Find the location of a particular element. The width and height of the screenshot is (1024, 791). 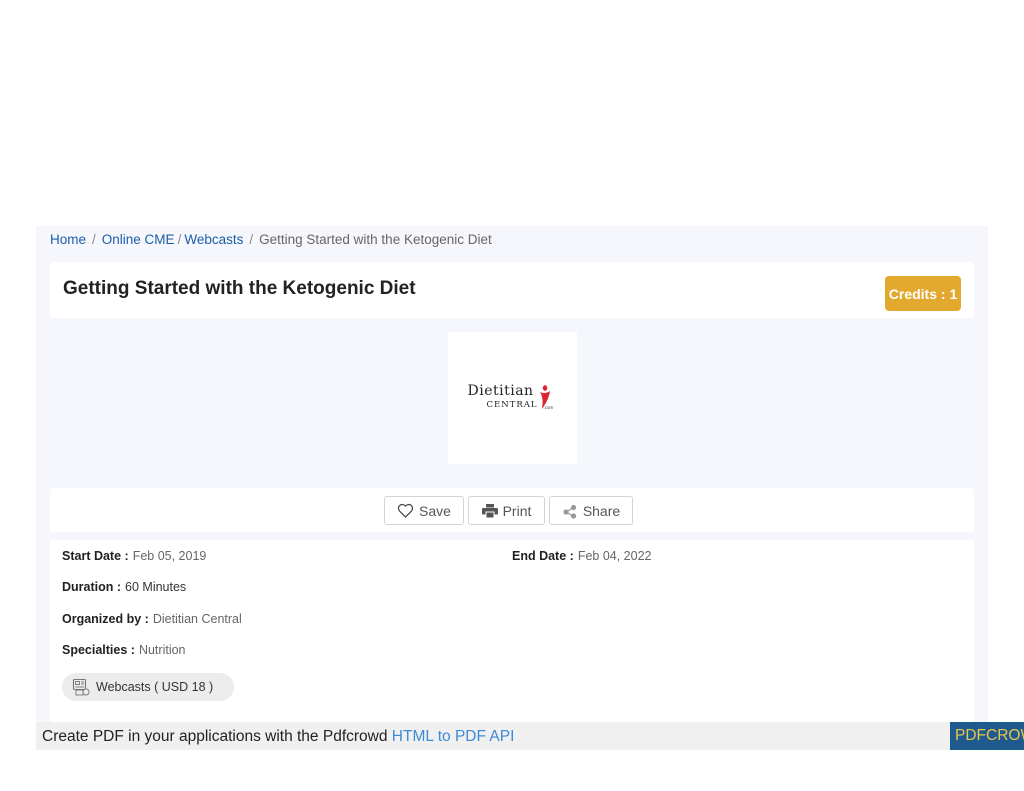

action-bar: Save Print Share is located at coordinates (512, 510).